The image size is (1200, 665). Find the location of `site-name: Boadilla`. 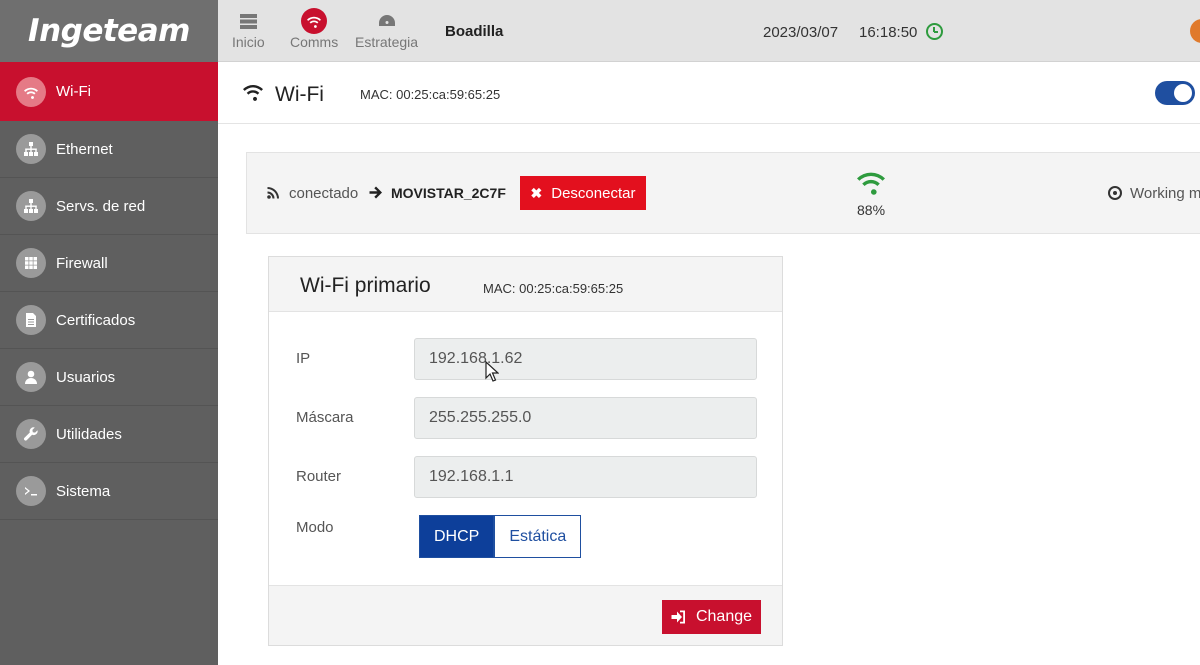

site-name: Boadilla is located at coordinates (474, 31).